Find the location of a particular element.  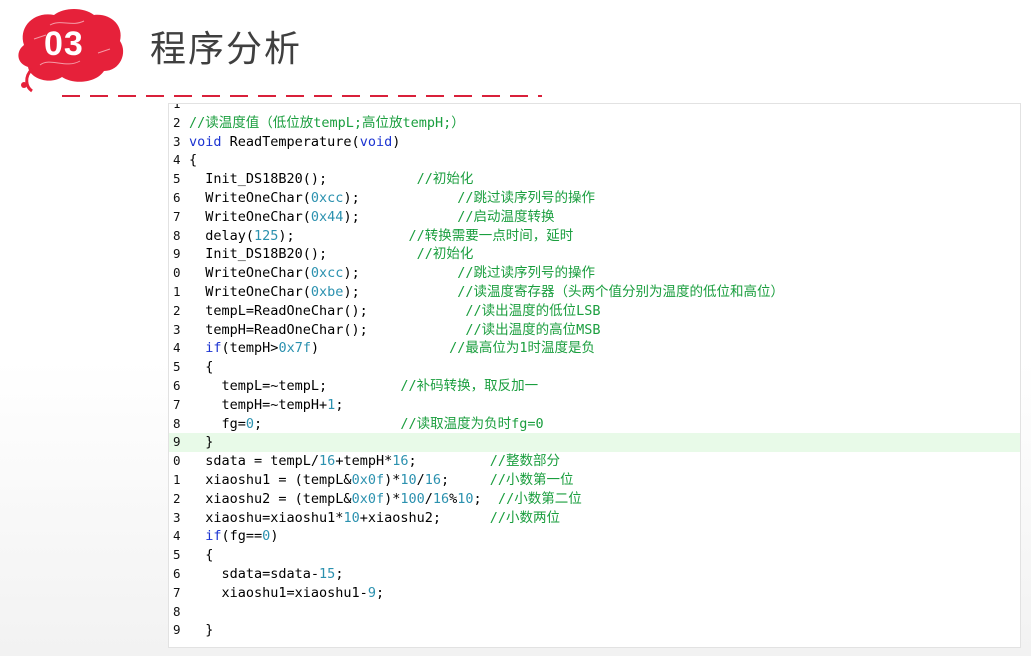

code-line: 6 tempL=~tempL; //补码转换，取反加一 is located at coordinates (594, 386).